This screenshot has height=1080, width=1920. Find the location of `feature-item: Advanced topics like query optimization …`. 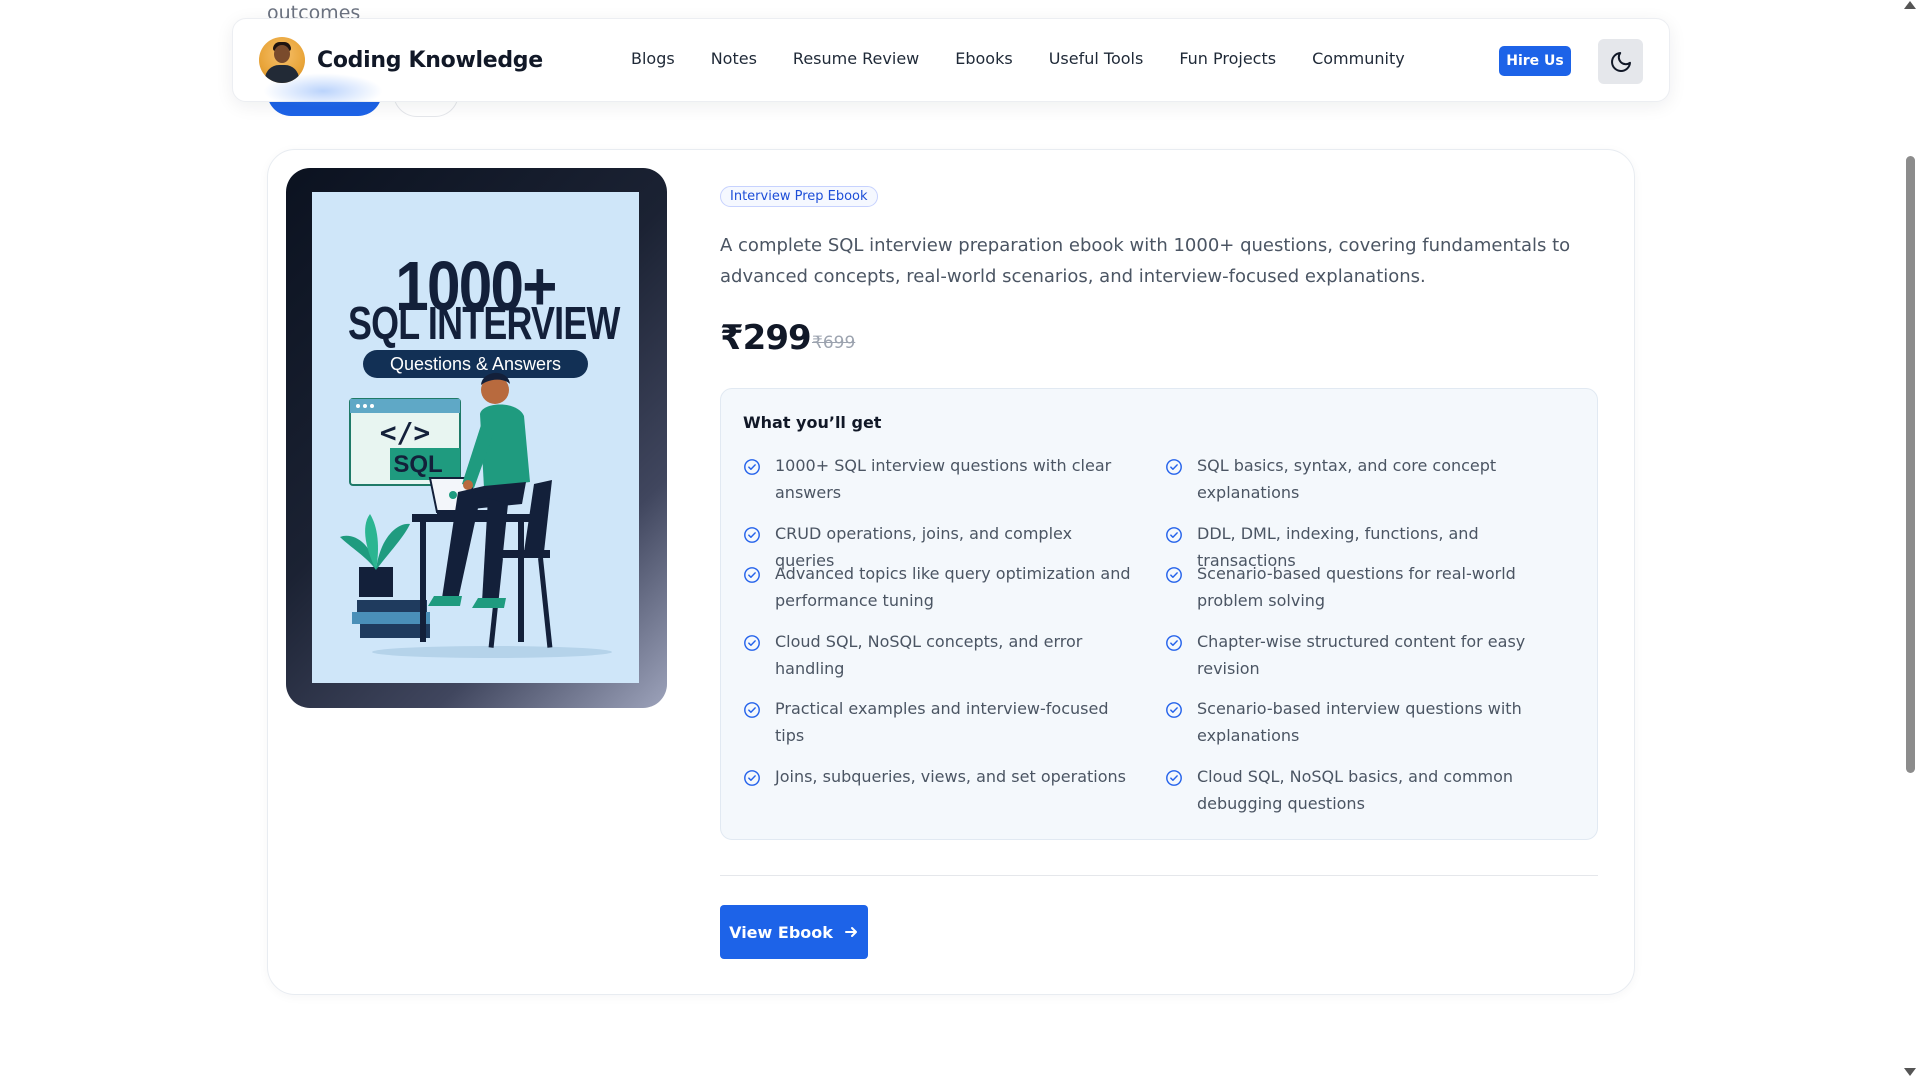

feature-item: Advanced topics like query optimization … is located at coordinates (938, 589).